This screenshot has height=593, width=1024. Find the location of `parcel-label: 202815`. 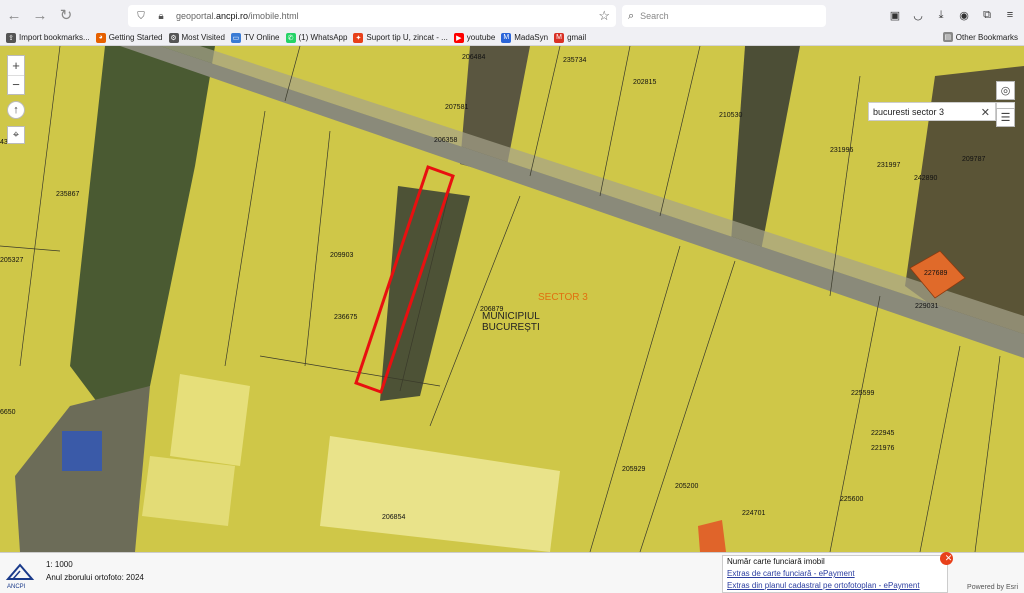

parcel-label: 202815 is located at coordinates (644, 82).